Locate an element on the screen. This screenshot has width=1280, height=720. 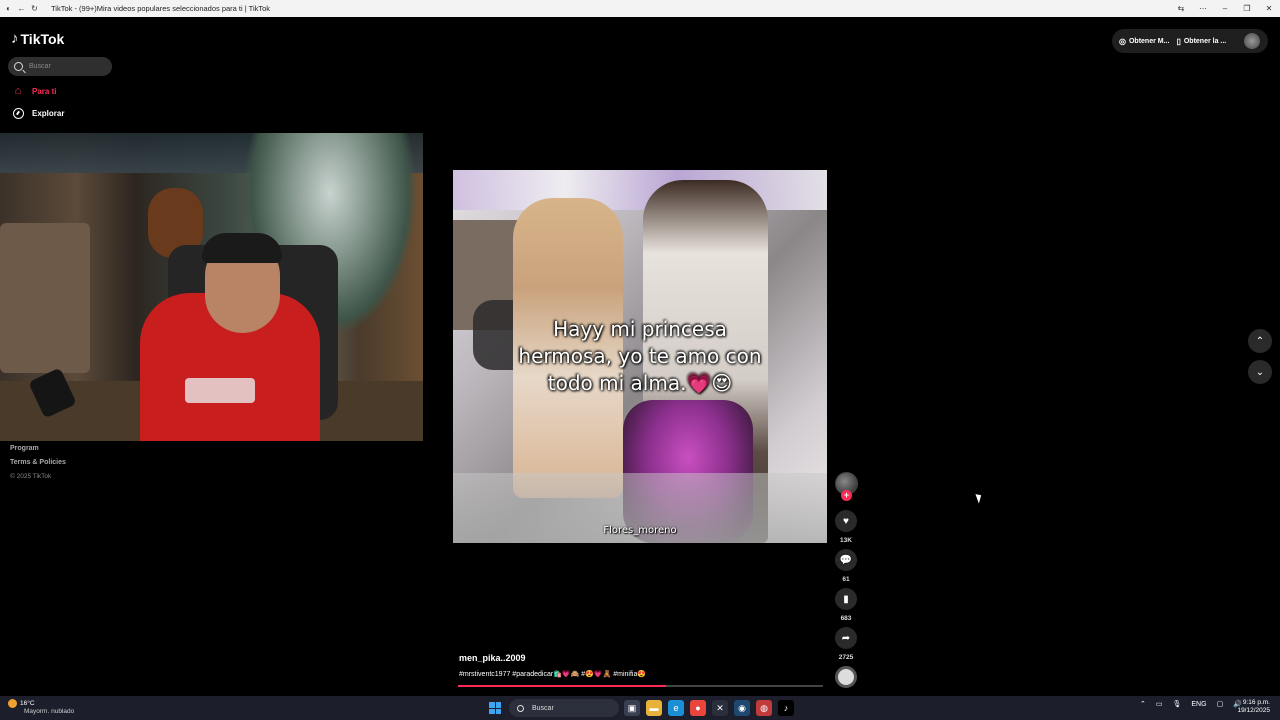
coin-icon: ◎ is located at coordinates (1122, 41).